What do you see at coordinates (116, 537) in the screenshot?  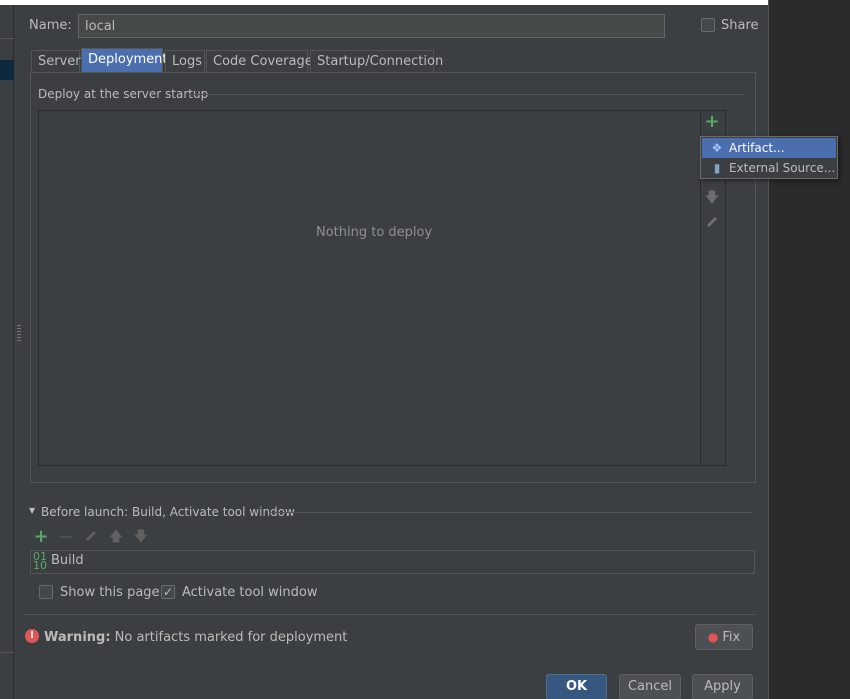 I see `move-up-icon: 🡅` at bounding box center [116, 537].